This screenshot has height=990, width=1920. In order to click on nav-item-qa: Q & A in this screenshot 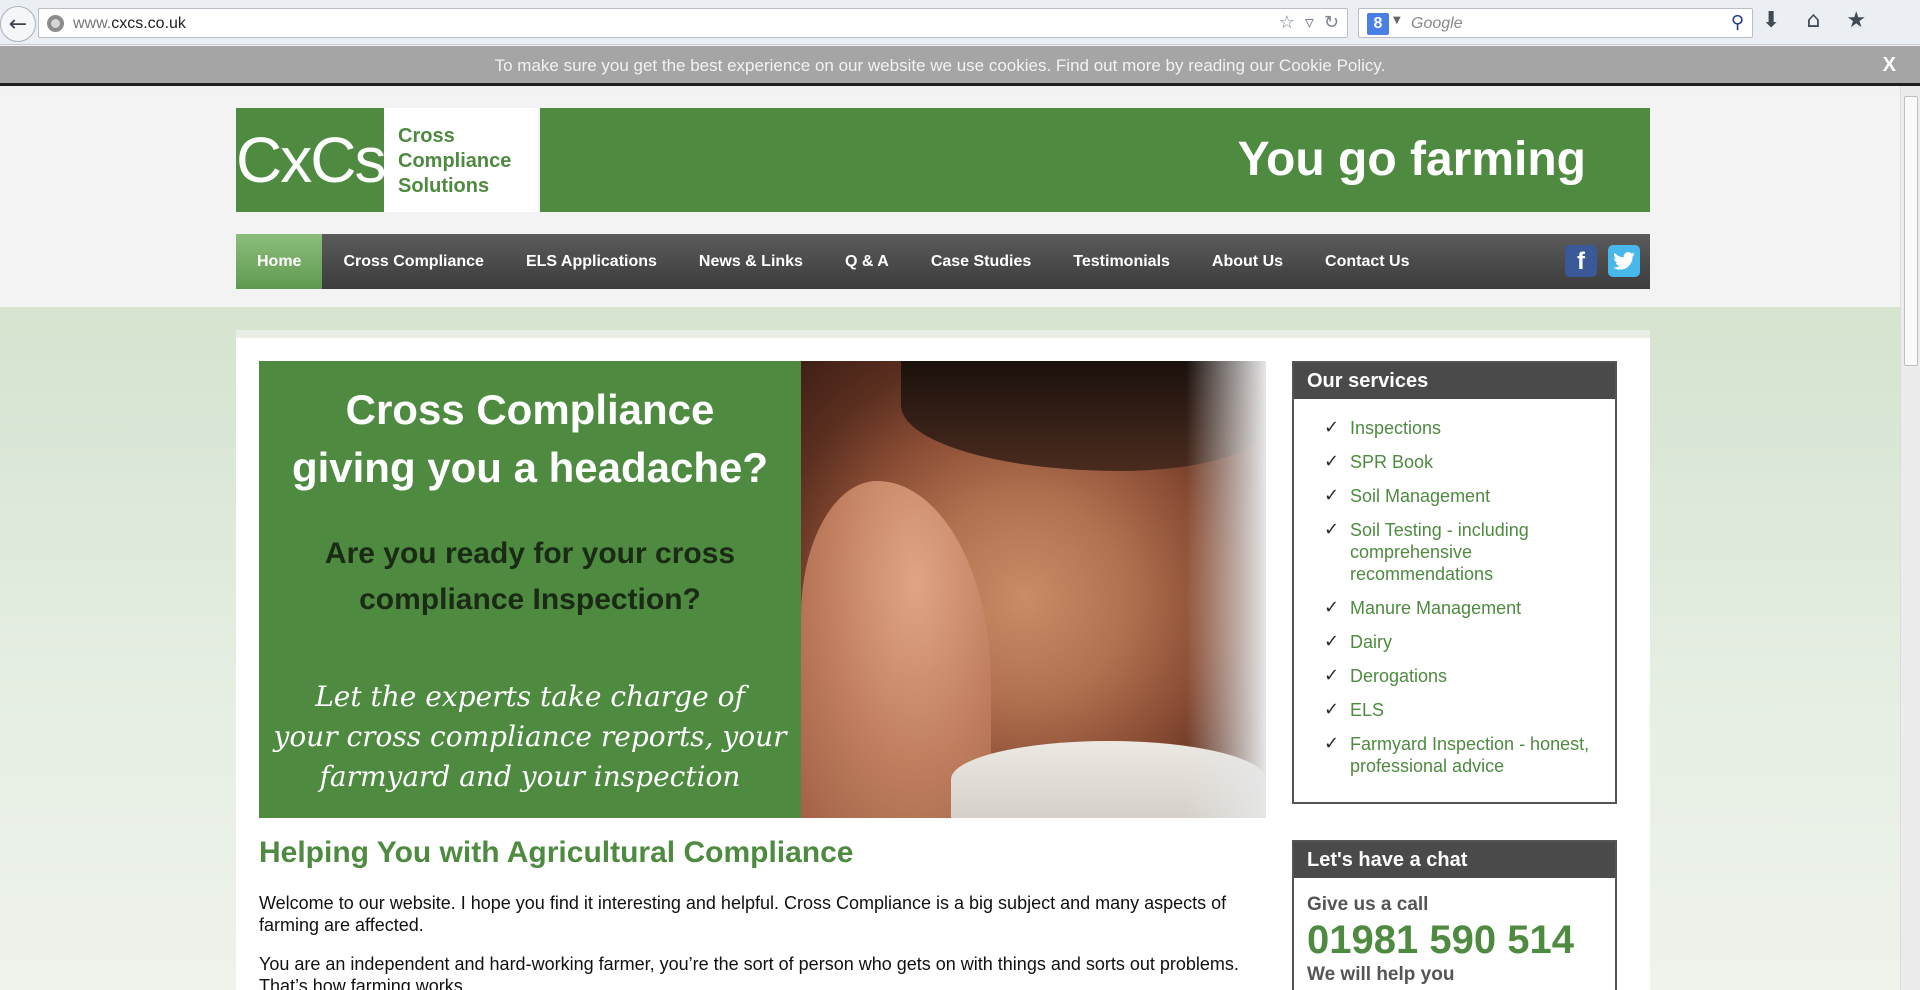, I will do `click(867, 261)`.